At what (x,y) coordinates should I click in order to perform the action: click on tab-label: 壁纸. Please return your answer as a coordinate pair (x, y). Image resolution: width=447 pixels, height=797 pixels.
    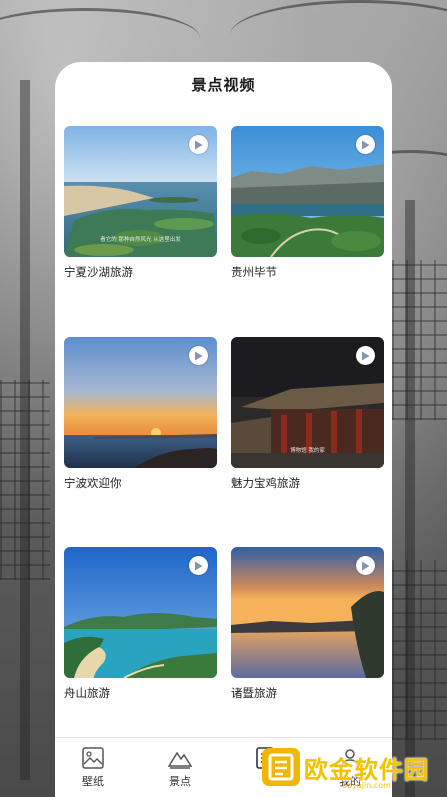
    Looking at the image, I should click on (93, 781).